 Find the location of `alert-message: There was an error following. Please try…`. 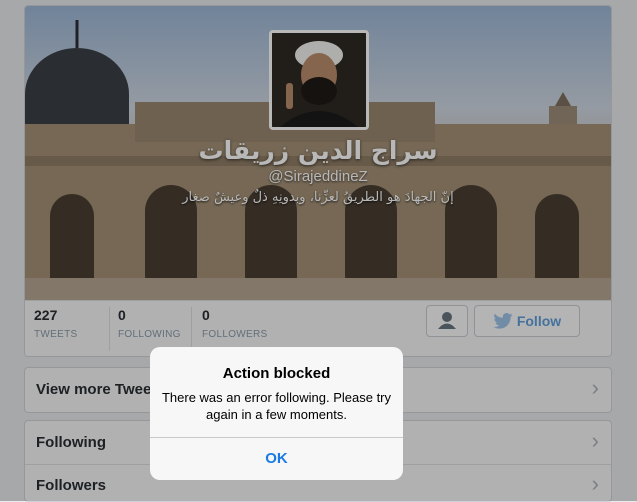

alert-message: There was an error following. Please try… is located at coordinates (276, 406).